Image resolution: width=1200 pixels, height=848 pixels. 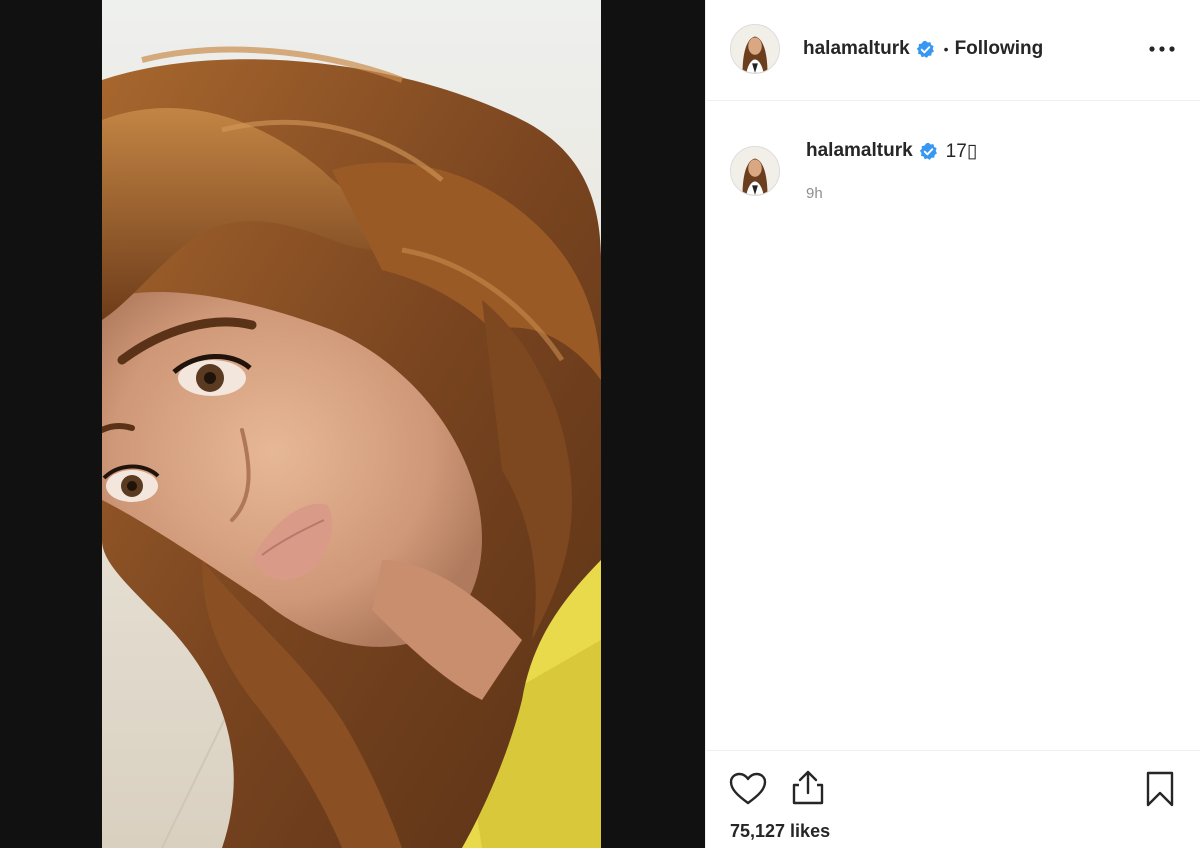 I want to click on caption-number: 17, so click(x=956, y=151).